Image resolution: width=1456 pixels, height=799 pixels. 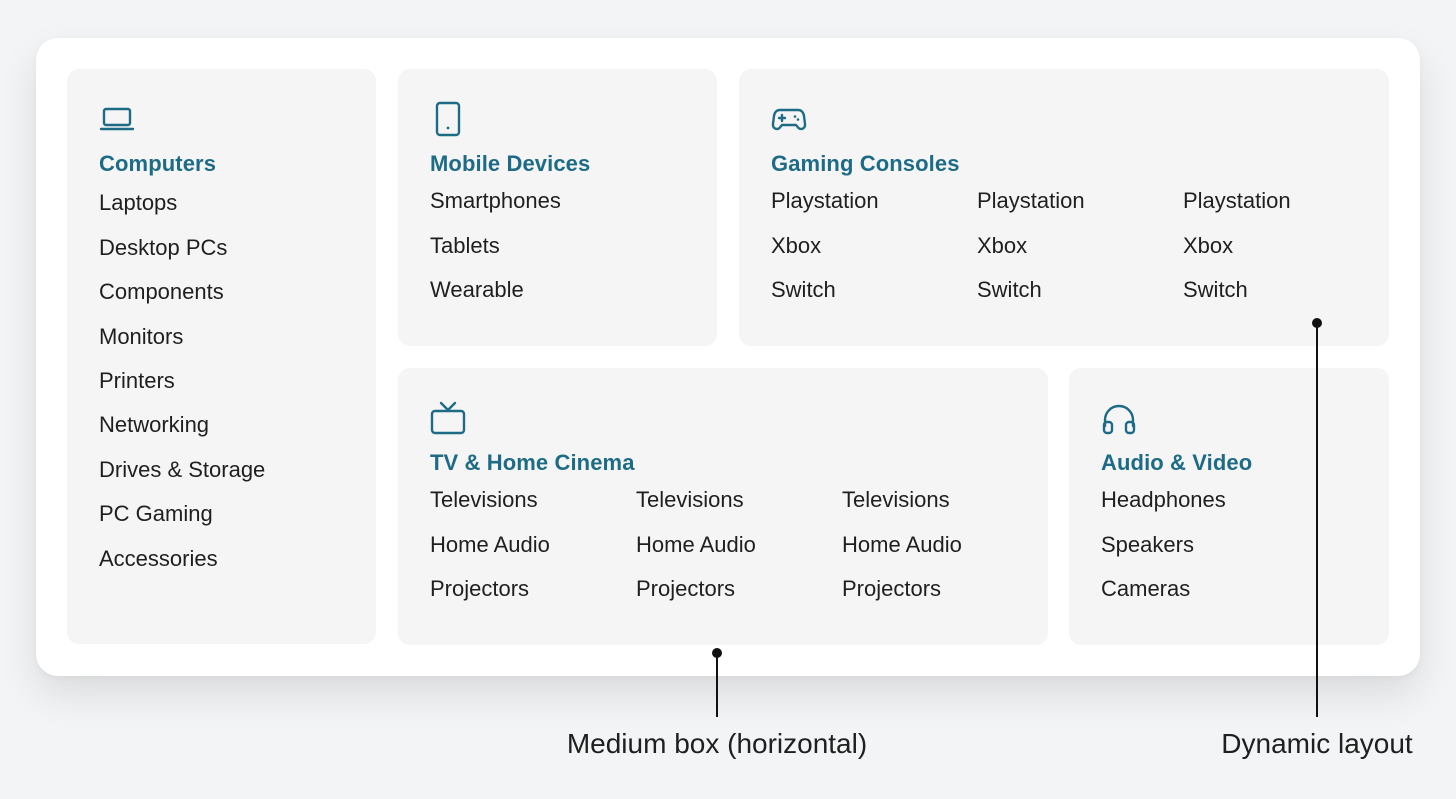 I want to click on category-link: Accessories, so click(x=237, y=559).